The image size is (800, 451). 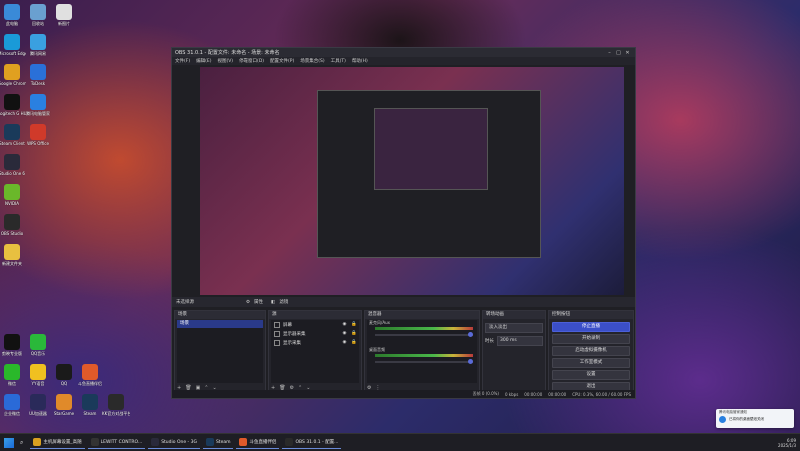 I want to click on start-recording-button: 开始录制, so click(x=591, y=339).